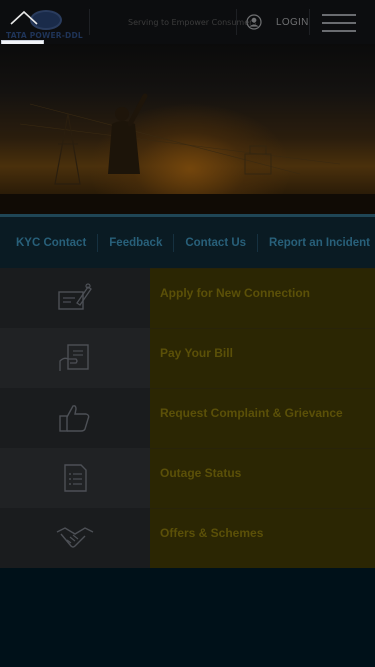 Image resolution: width=375 pixels, height=667 pixels. I want to click on nav-contact-us: Contact Us, so click(215, 243).